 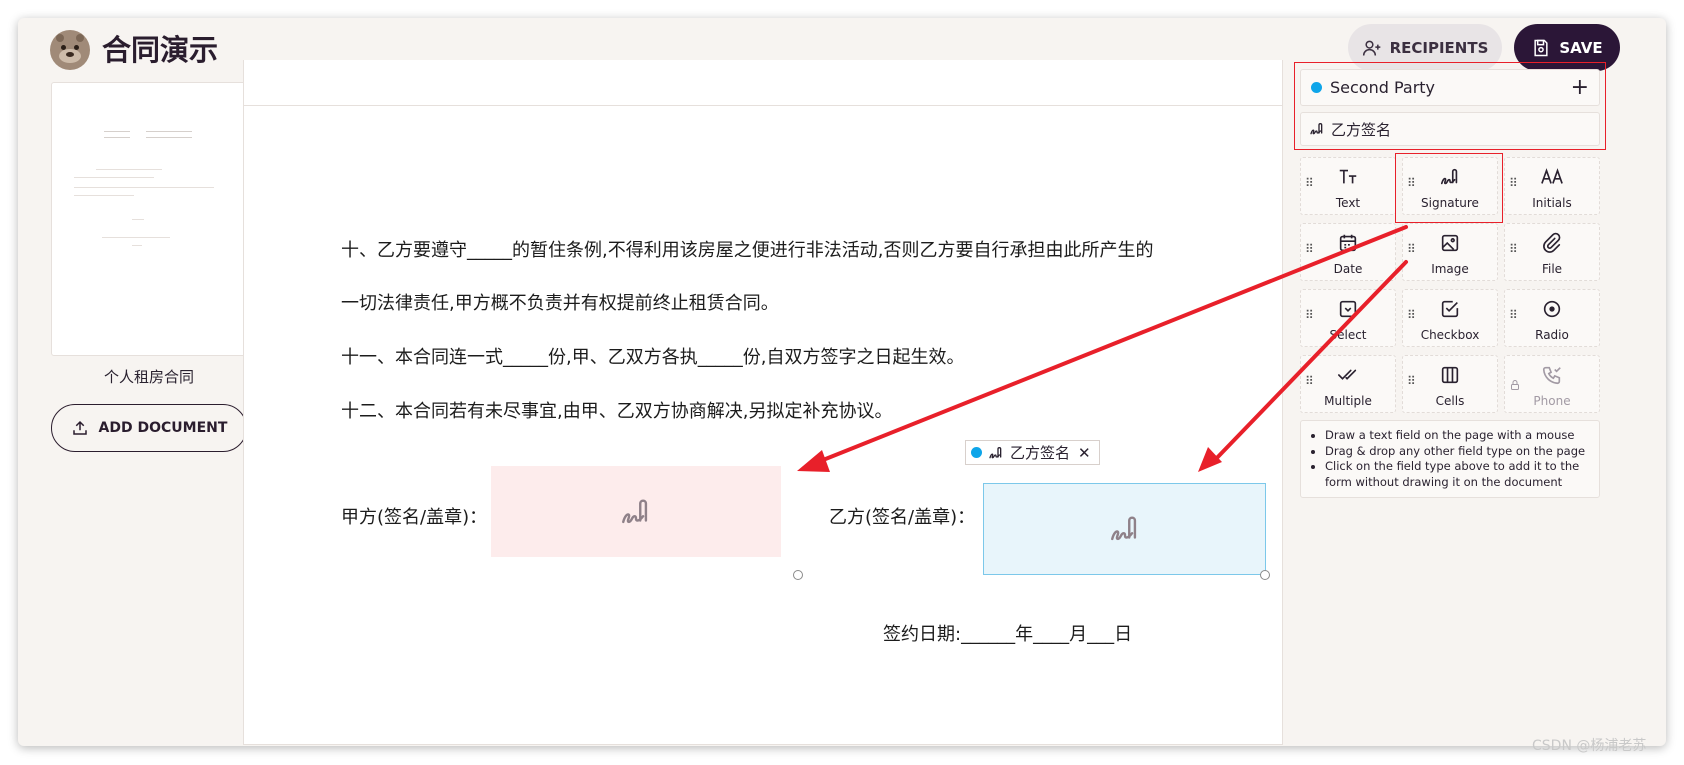 What do you see at coordinates (1450, 269) in the screenshot?
I see `field-type-label: Image` at bounding box center [1450, 269].